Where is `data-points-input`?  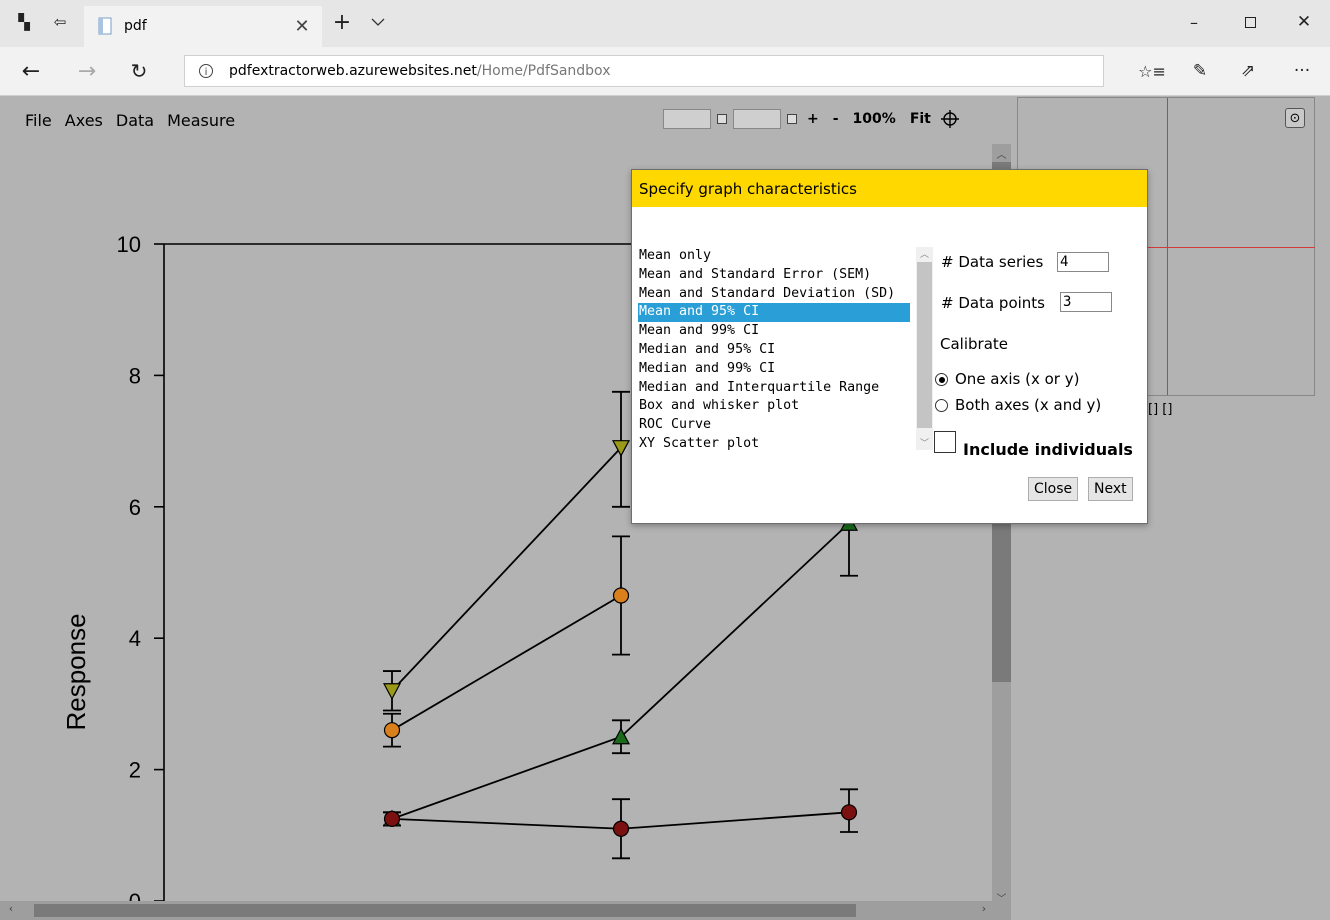
data-points-input is located at coordinates (1086, 302).